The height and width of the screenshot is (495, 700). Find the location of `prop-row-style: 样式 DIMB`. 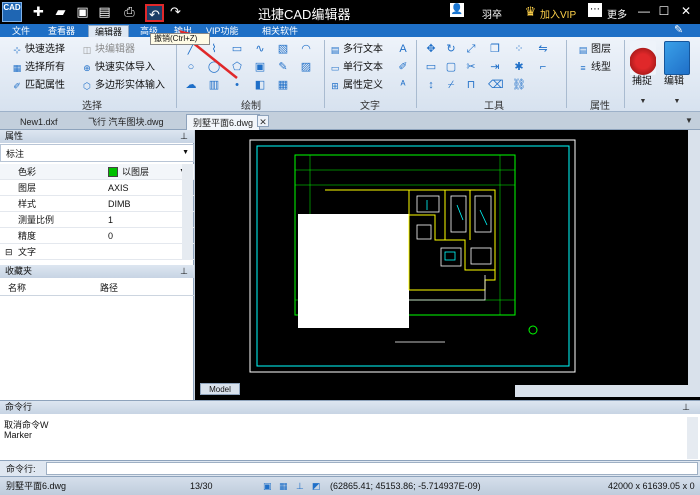

prop-row-style: 样式 DIMB is located at coordinates (97, 204).